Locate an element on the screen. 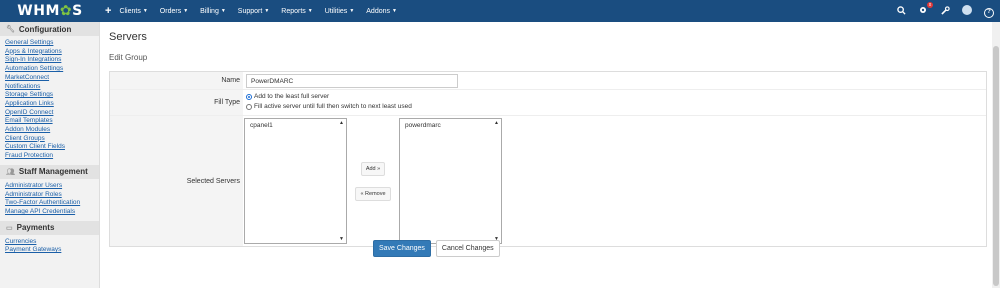 This screenshot has height=288, width=1000. logo-text: WHM is located at coordinates (38, 11).